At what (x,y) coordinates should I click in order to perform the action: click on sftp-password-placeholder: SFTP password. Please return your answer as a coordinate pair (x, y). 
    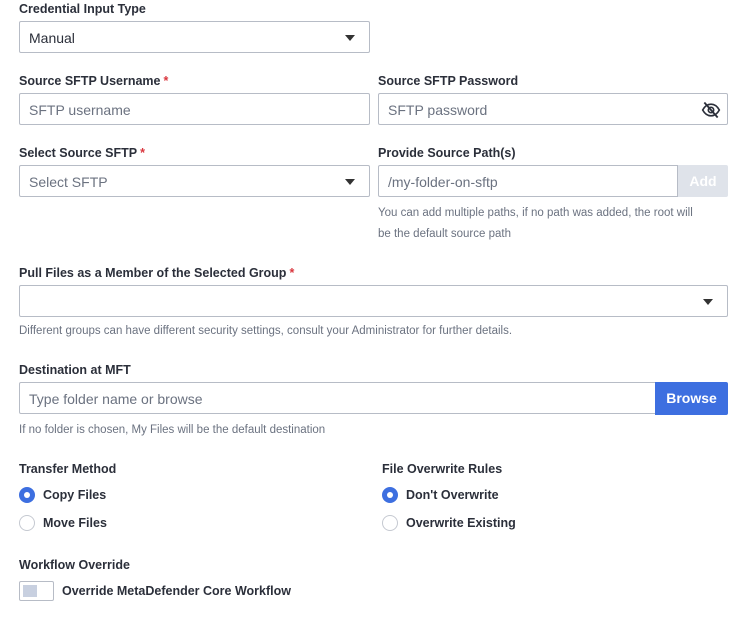
    Looking at the image, I should click on (438, 110).